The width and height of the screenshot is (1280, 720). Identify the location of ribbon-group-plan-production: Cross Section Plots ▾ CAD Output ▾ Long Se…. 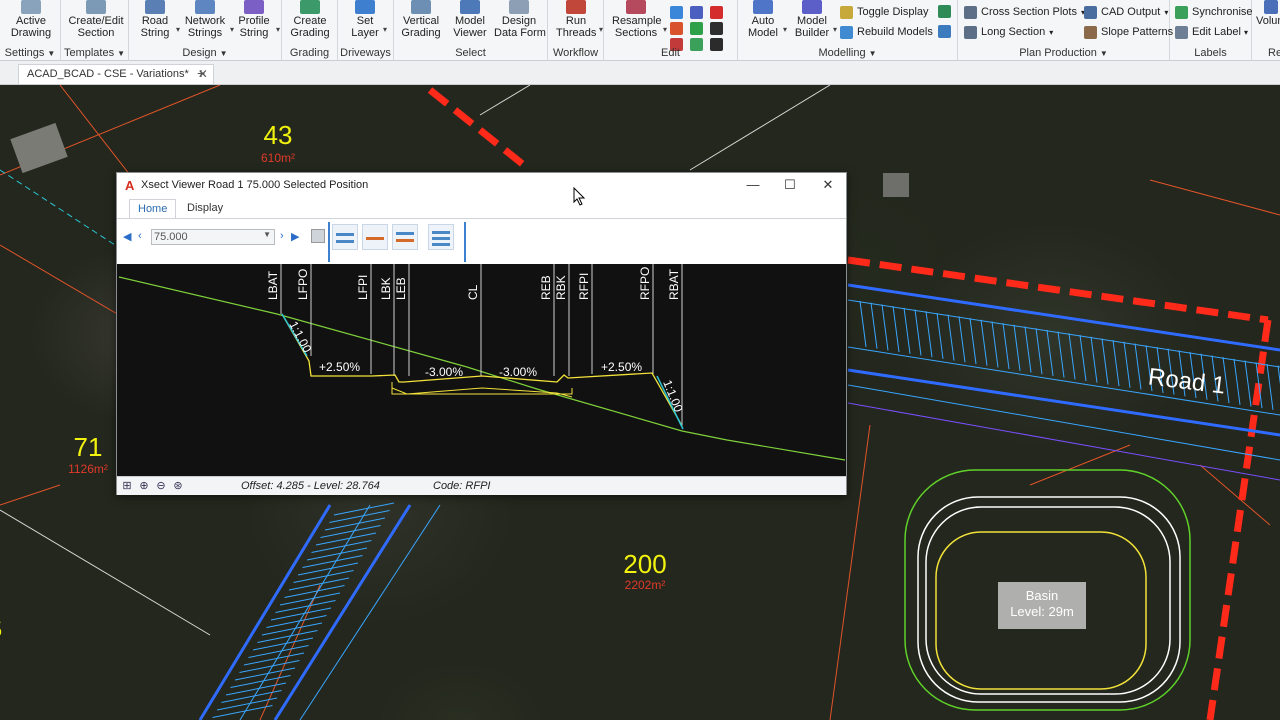
(1065, 30).